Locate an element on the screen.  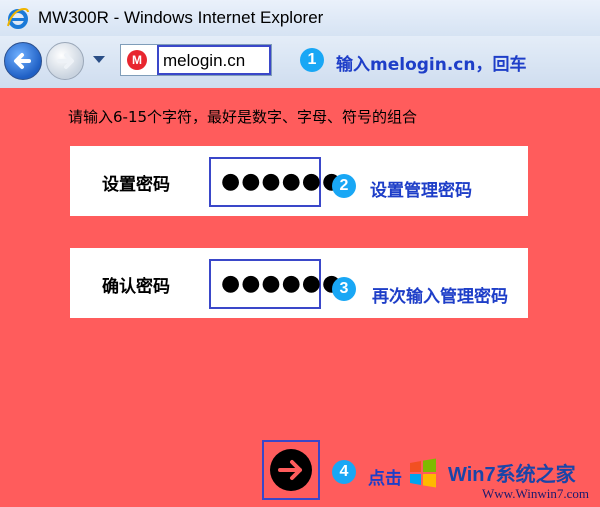
site-favicon-icon: M is located at coordinates (137, 60).